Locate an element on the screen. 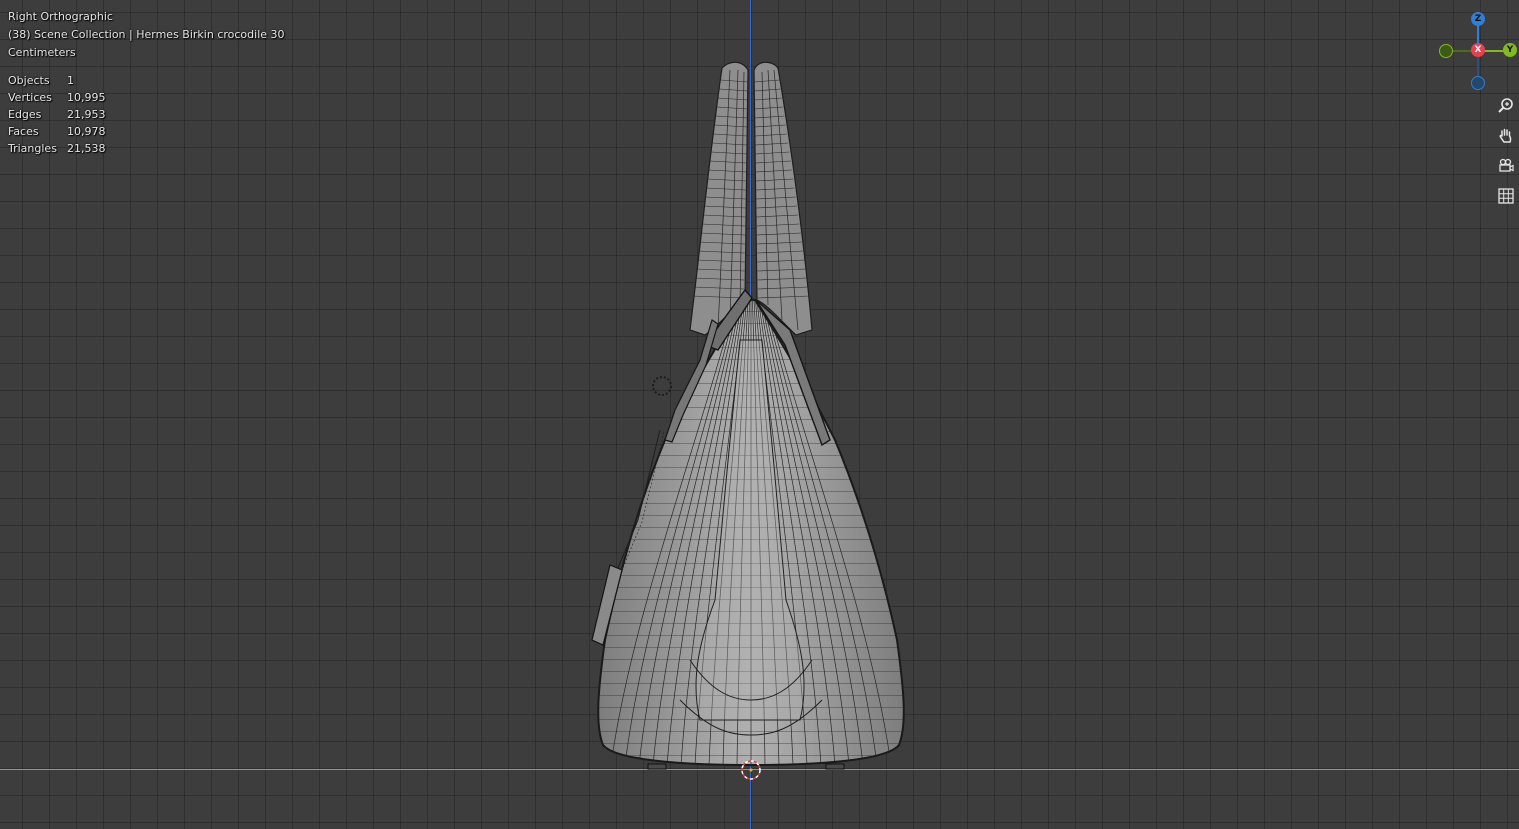 Image resolution: width=1519 pixels, height=829 pixels. stat-row-edges: Edges 21,953 is located at coordinates (57, 114).